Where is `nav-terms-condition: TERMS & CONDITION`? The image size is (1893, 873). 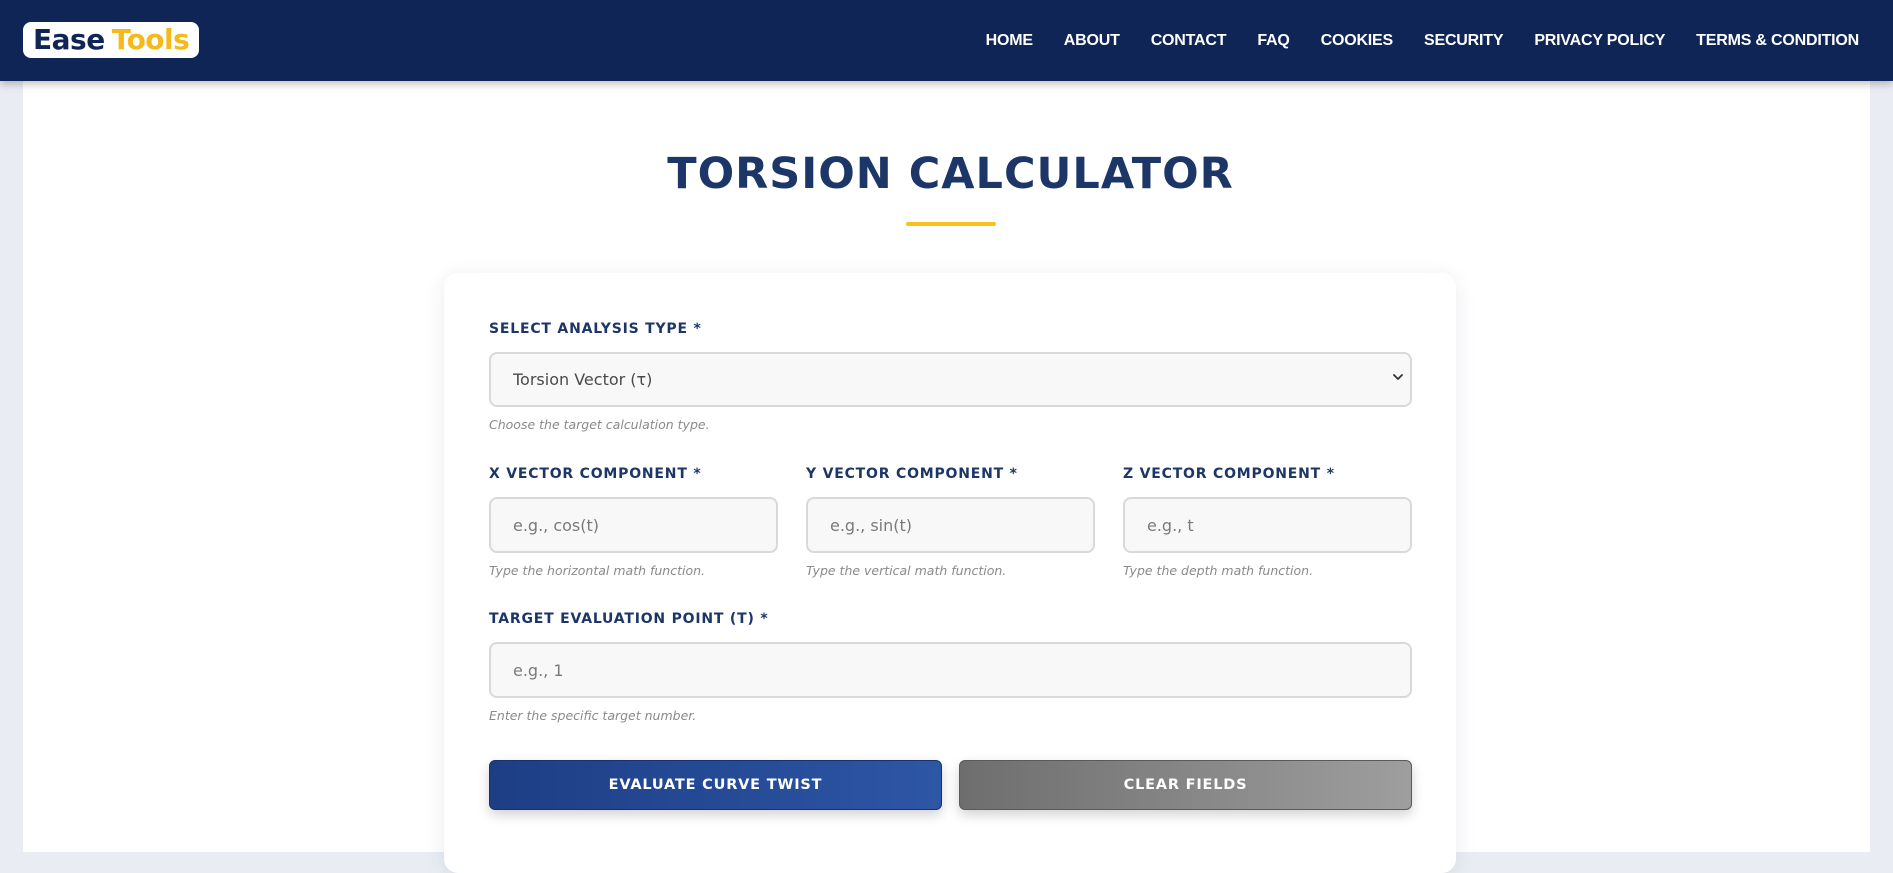 nav-terms-condition: TERMS & CONDITION is located at coordinates (1777, 41).